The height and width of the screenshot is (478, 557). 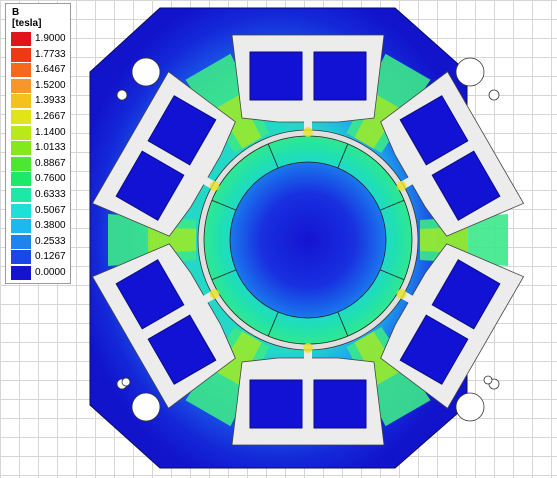 What do you see at coordinates (50, 116) in the screenshot?
I see `legend-value: 1.2667` at bounding box center [50, 116].